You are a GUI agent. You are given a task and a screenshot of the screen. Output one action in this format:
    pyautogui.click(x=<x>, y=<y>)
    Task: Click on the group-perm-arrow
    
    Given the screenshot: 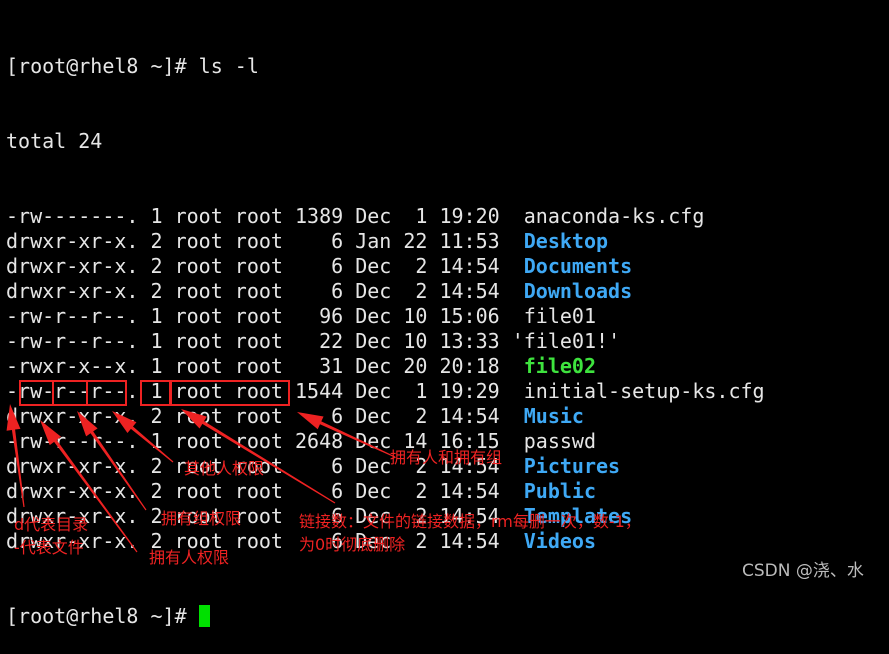 What is the action you would take?
    pyautogui.click(x=112, y=461)
    